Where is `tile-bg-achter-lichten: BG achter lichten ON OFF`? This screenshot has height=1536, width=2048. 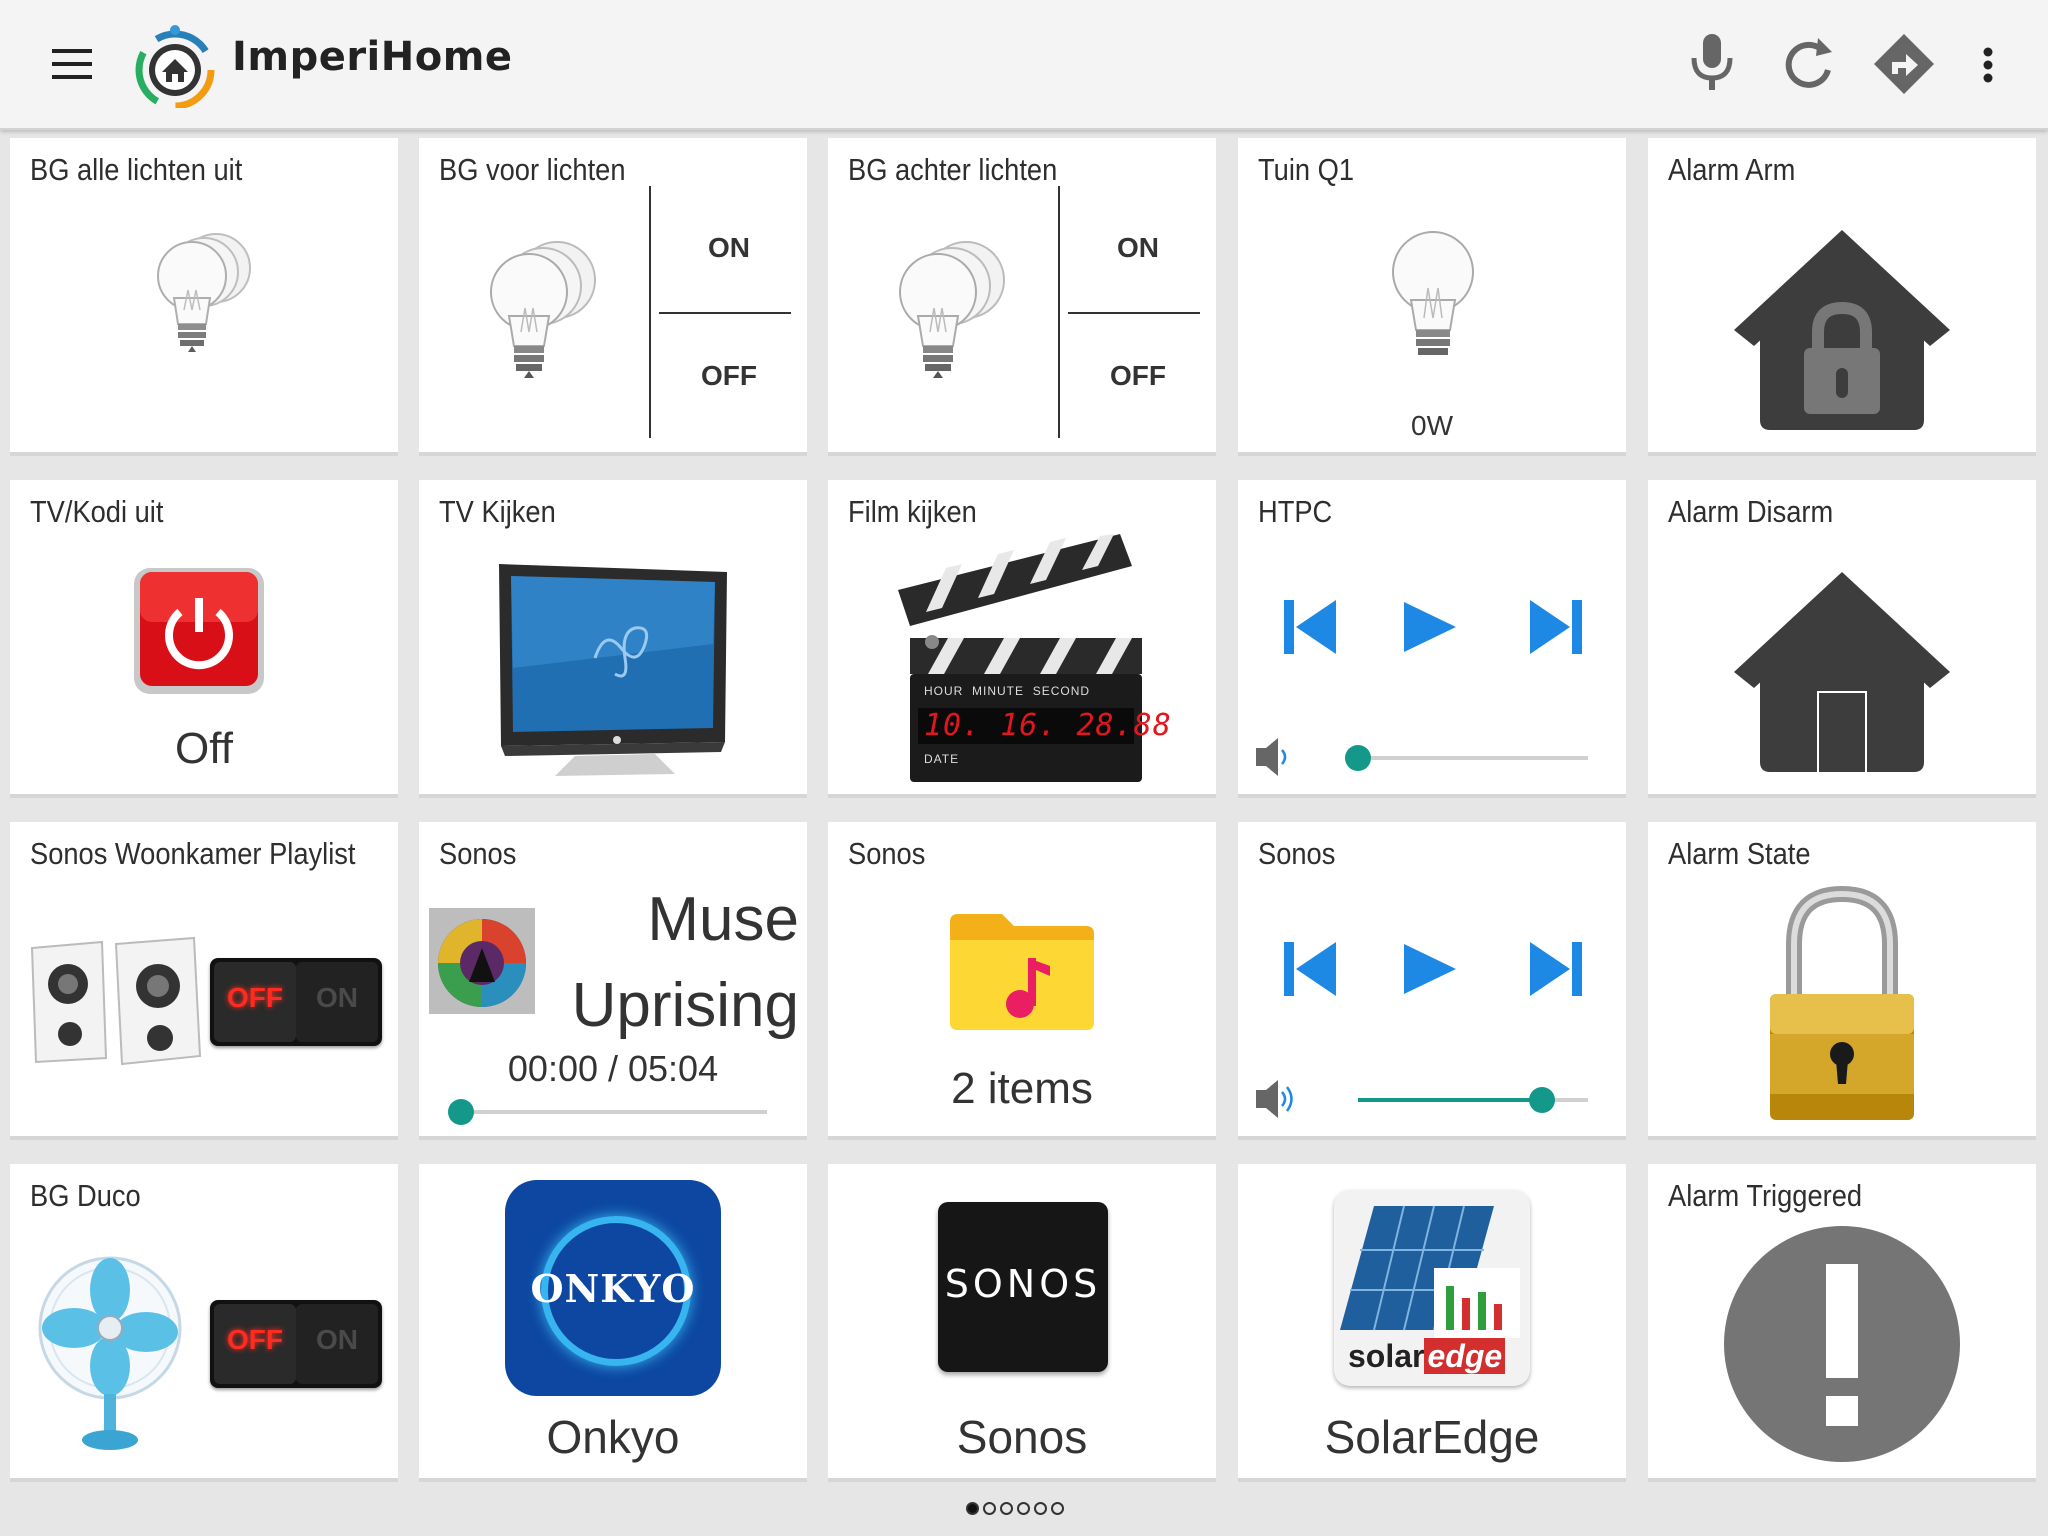
tile-bg-achter-lichten: BG achter lichten ON OFF is located at coordinates (1022, 297).